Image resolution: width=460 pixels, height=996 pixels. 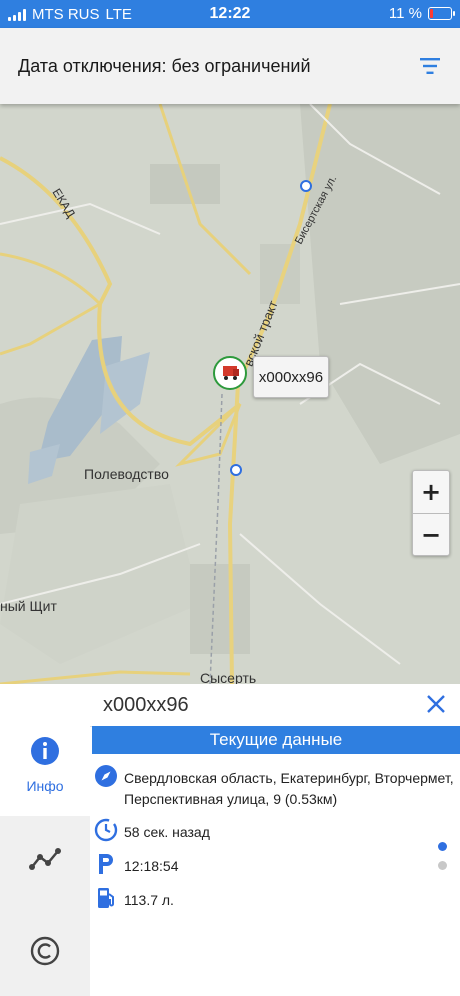 I want to click on track-icon, so click(x=45, y=859).